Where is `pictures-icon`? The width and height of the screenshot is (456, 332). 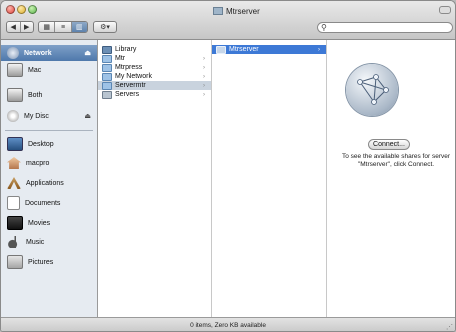 pictures-icon is located at coordinates (15, 262).